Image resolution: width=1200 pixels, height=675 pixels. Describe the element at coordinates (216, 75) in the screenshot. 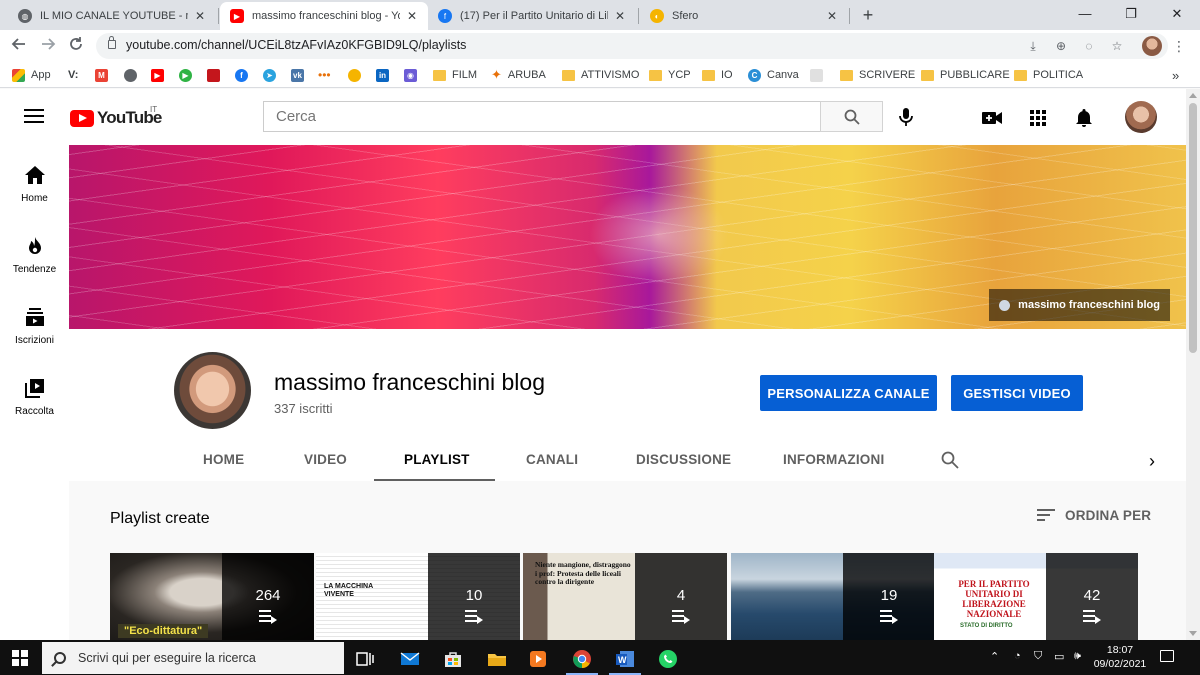

I see `bookmark-red-box` at that location.